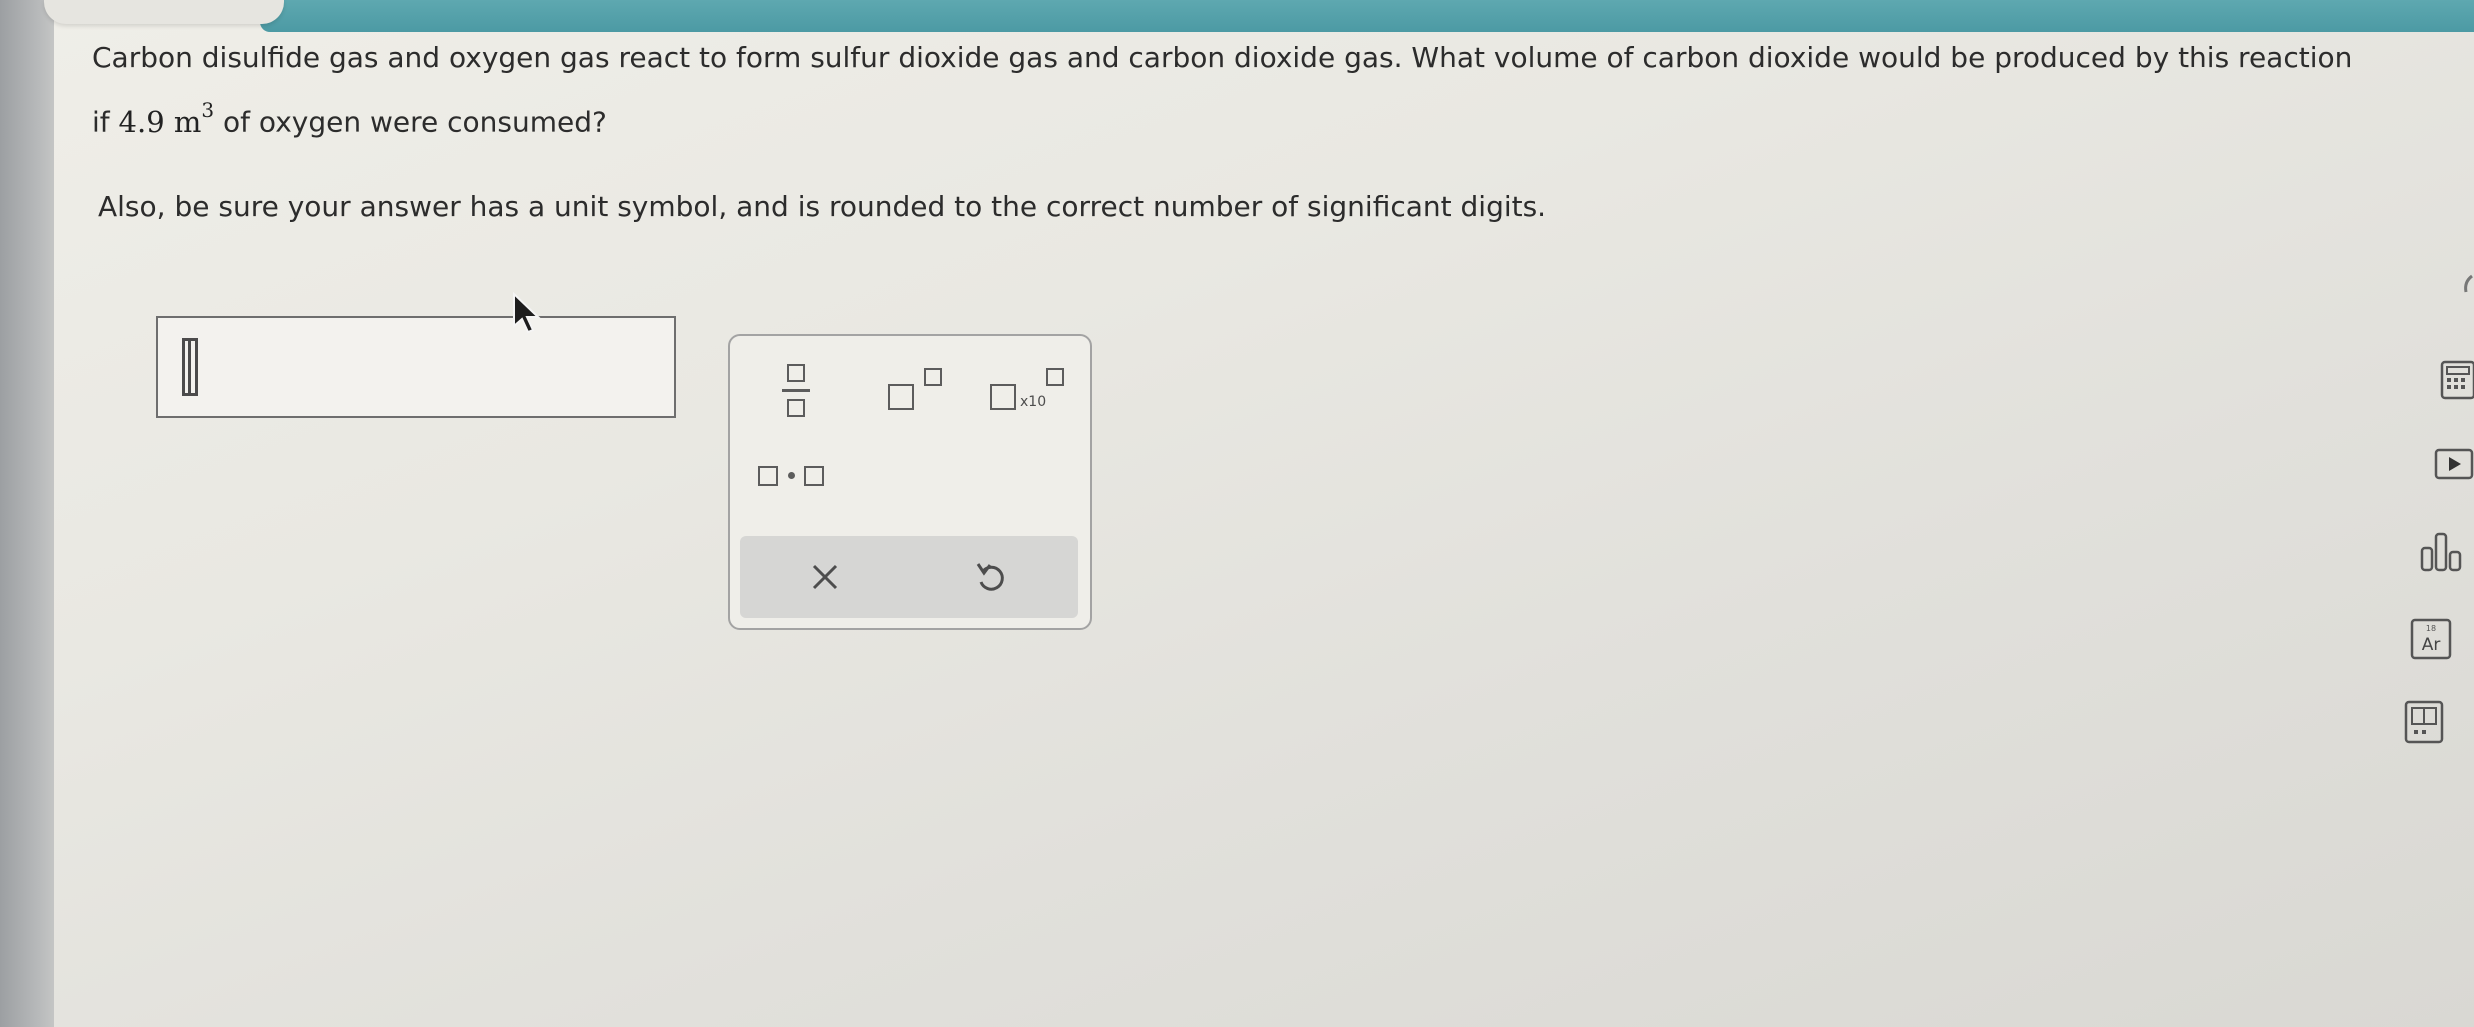 This screenshot has width=2474, height=1027. Describe the element at coordinates (415, 122) in the screenshot. I see `question-suffix: of oxygen were consumed?` at that location.